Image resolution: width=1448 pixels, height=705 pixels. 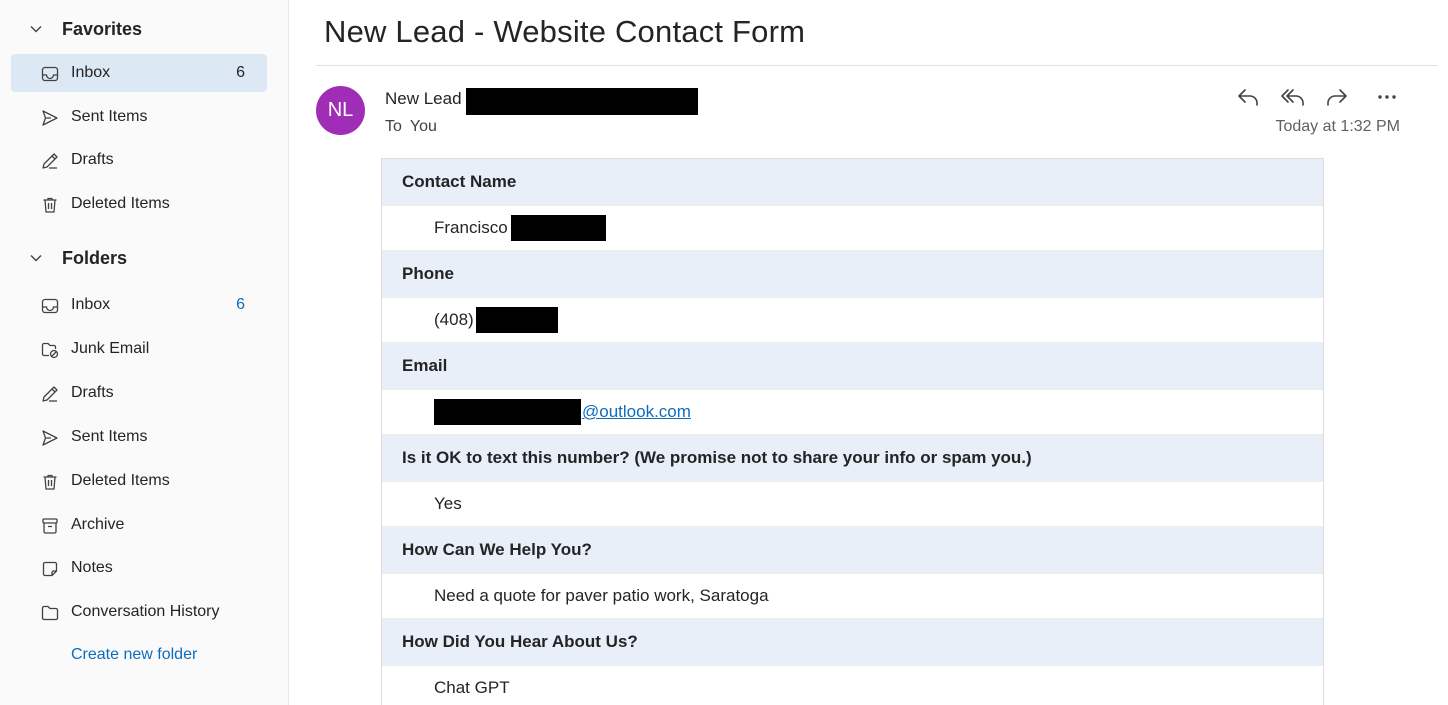 I want to click on form-answer-row: (408), so click(x=852, y=320).